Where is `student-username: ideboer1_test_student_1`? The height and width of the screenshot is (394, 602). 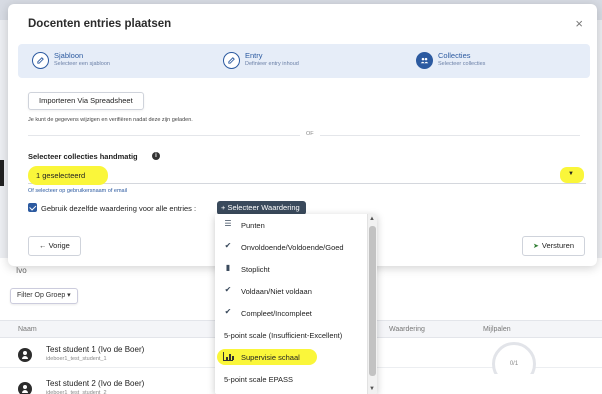
student-username: ideboer1_test_student_1 is located at coordinates (76, 359).